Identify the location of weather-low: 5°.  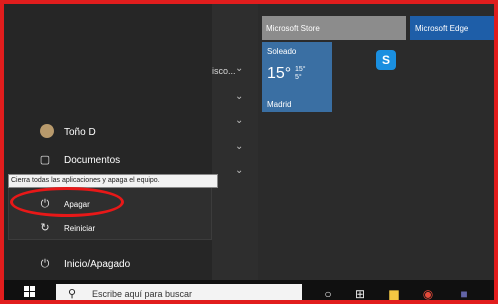
(298, 77).